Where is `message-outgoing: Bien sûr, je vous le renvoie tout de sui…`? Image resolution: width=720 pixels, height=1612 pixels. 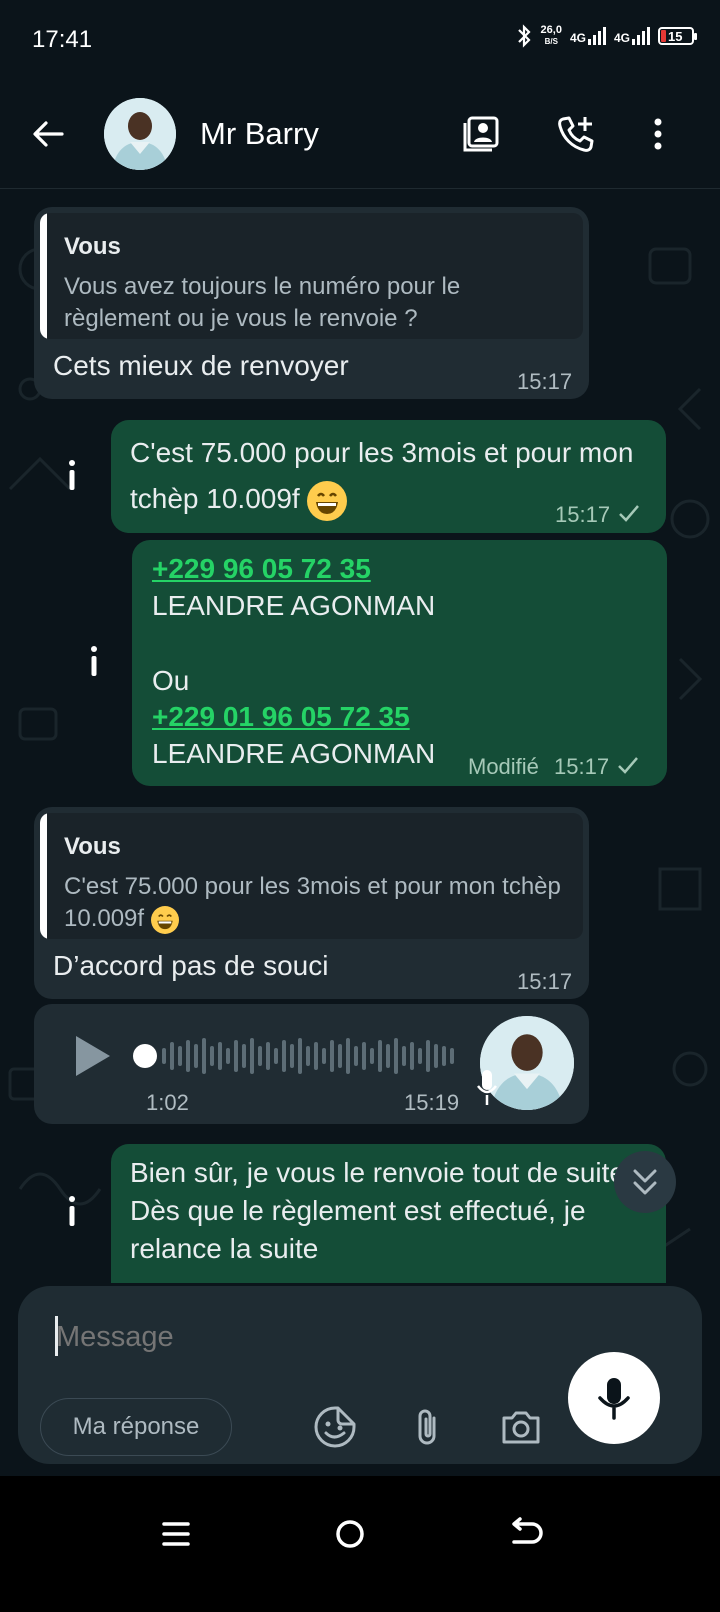 message-outgoing: Bien sûr, je vous le renvoie tout de sui… is located at coordinates (388, 1213).